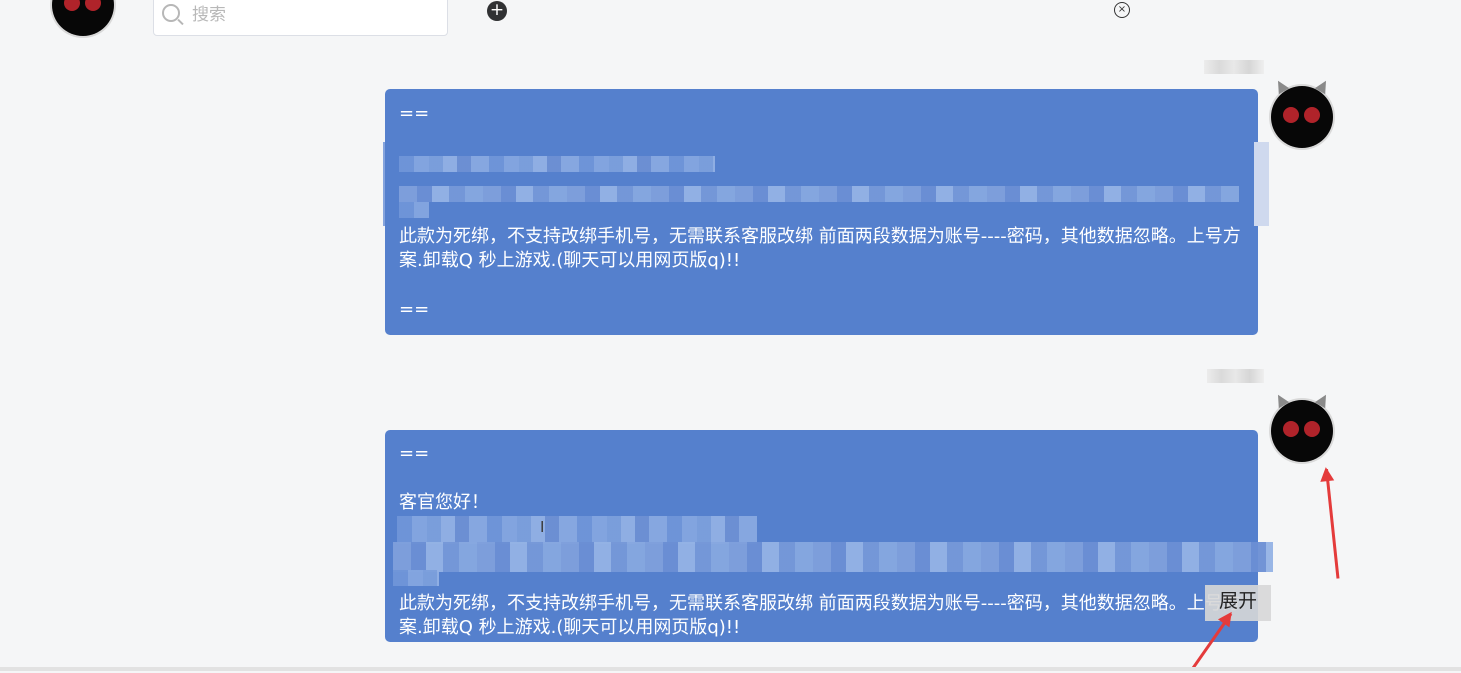 This screenshot has height=673, width=1461. I want to click on redacted-scrollbar, so click(1261, 184).